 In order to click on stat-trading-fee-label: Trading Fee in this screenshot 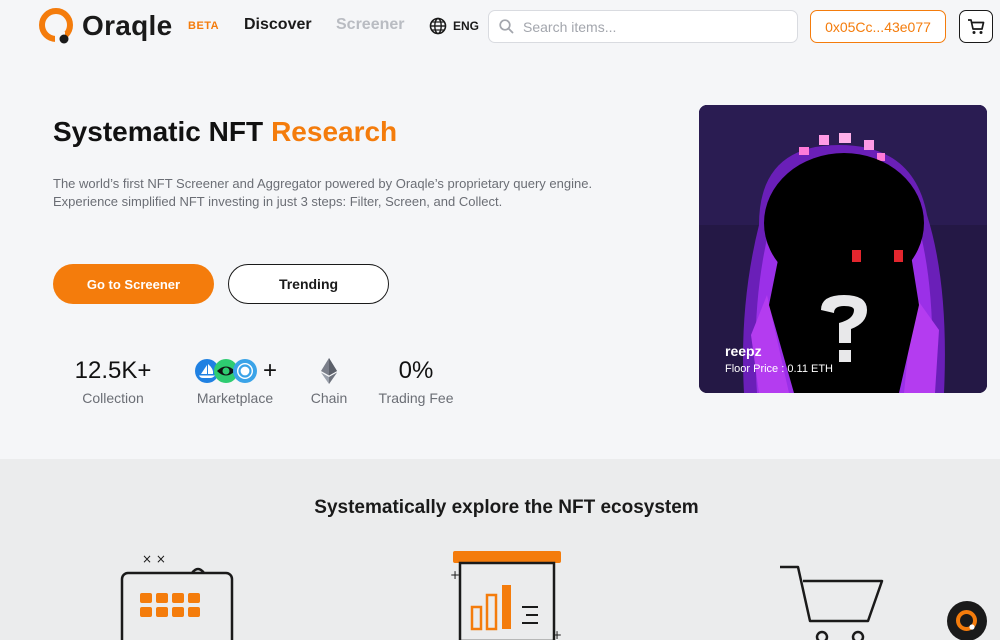, I will do `click(416, 398)`.